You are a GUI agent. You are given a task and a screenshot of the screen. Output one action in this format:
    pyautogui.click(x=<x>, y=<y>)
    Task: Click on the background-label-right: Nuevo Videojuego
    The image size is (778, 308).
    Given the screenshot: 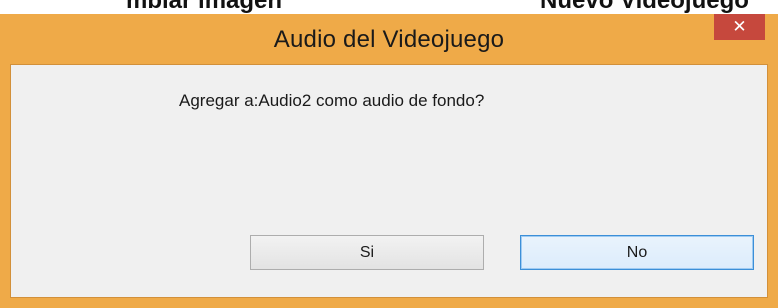 What is the action you would take?
    pyautogui.click(x=644, y=7)
    